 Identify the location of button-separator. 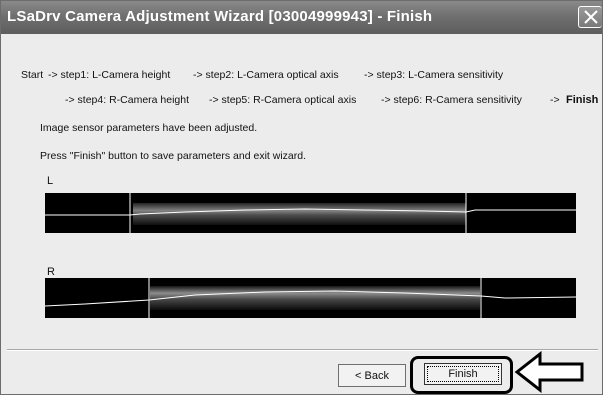
(302, 350).